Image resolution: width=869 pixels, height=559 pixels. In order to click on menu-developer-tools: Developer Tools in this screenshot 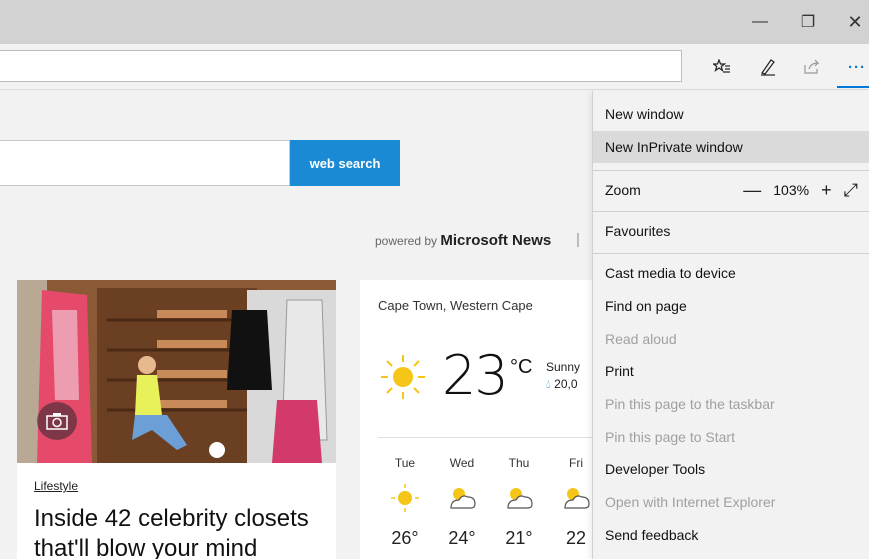, I will do `click(731, 469)`.